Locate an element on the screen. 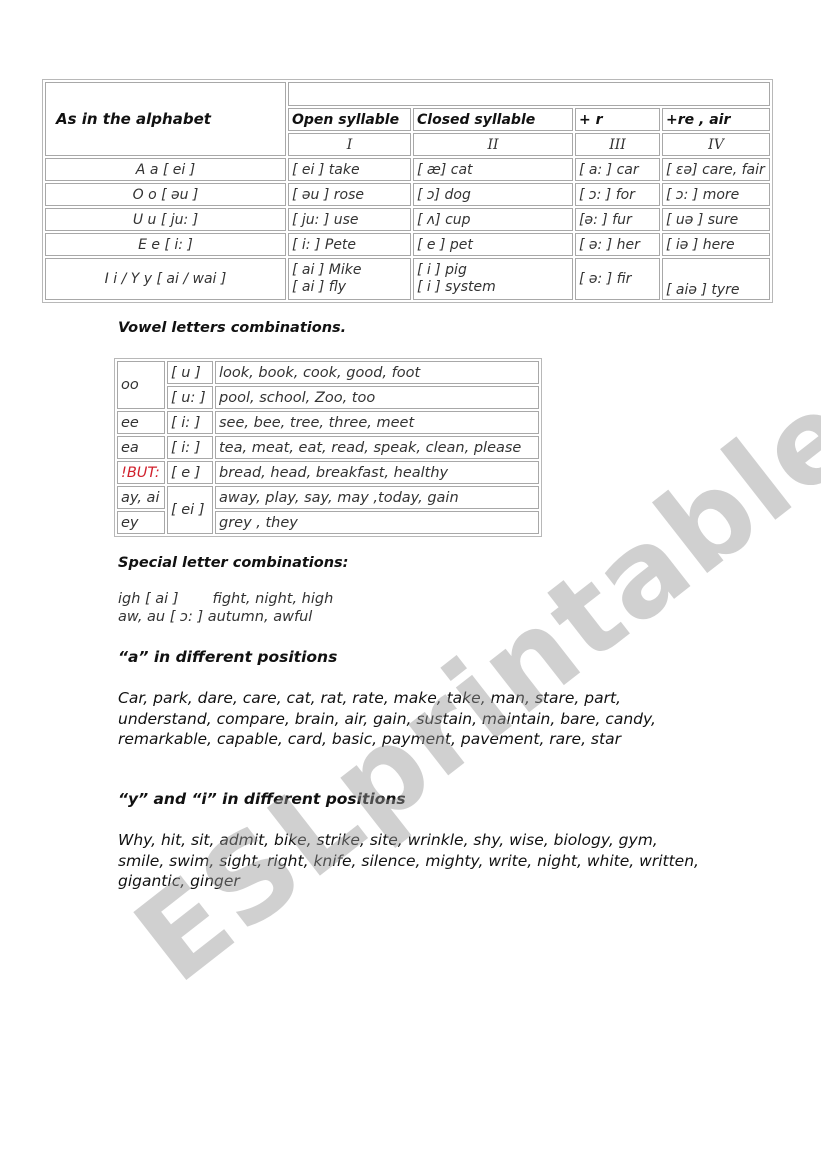 This screenshot has height=1169, width=821. letter-cell: I i / Y y [ ai / wai ] is located at coordinates (165, 279).